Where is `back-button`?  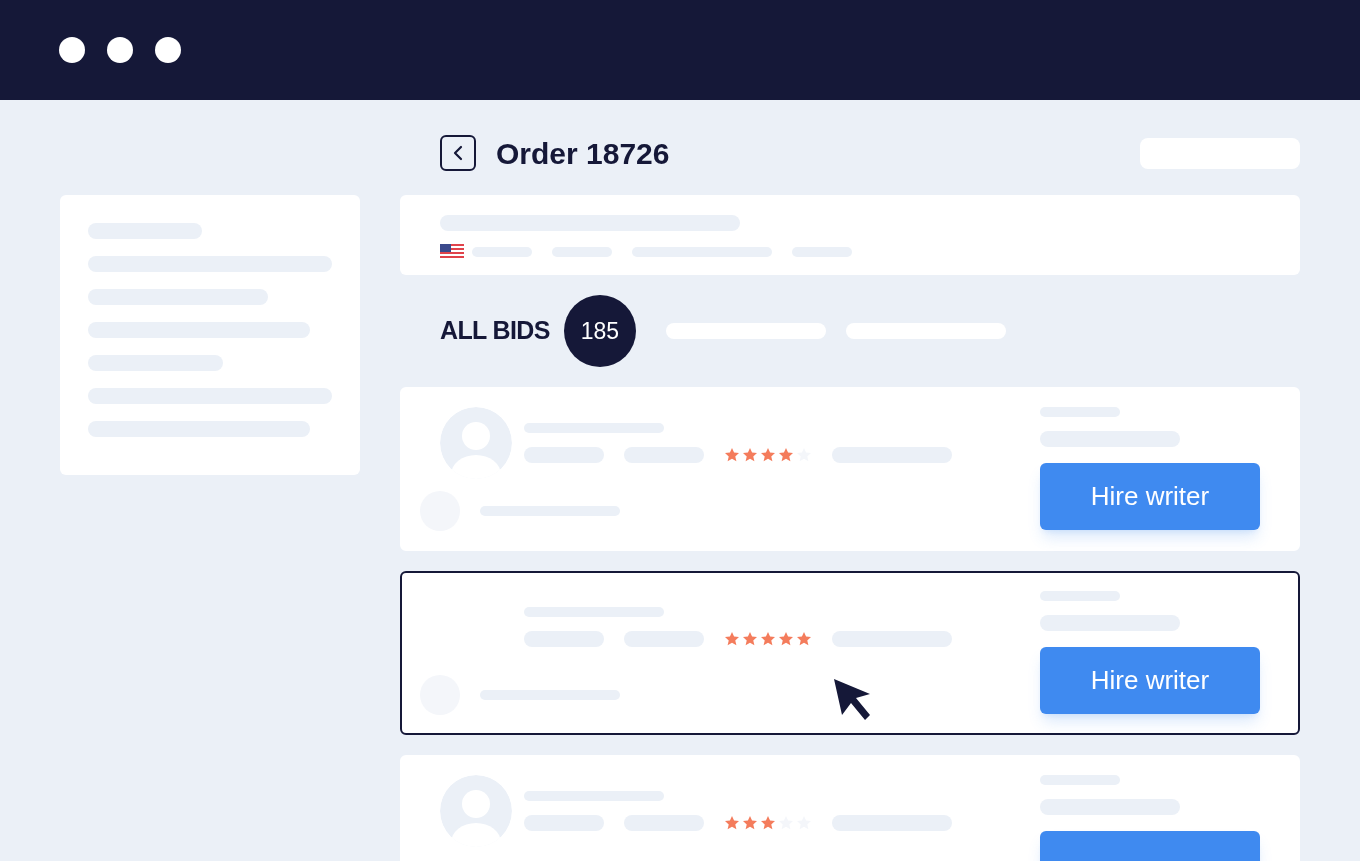
back-button is located at coordinates (458, 153).